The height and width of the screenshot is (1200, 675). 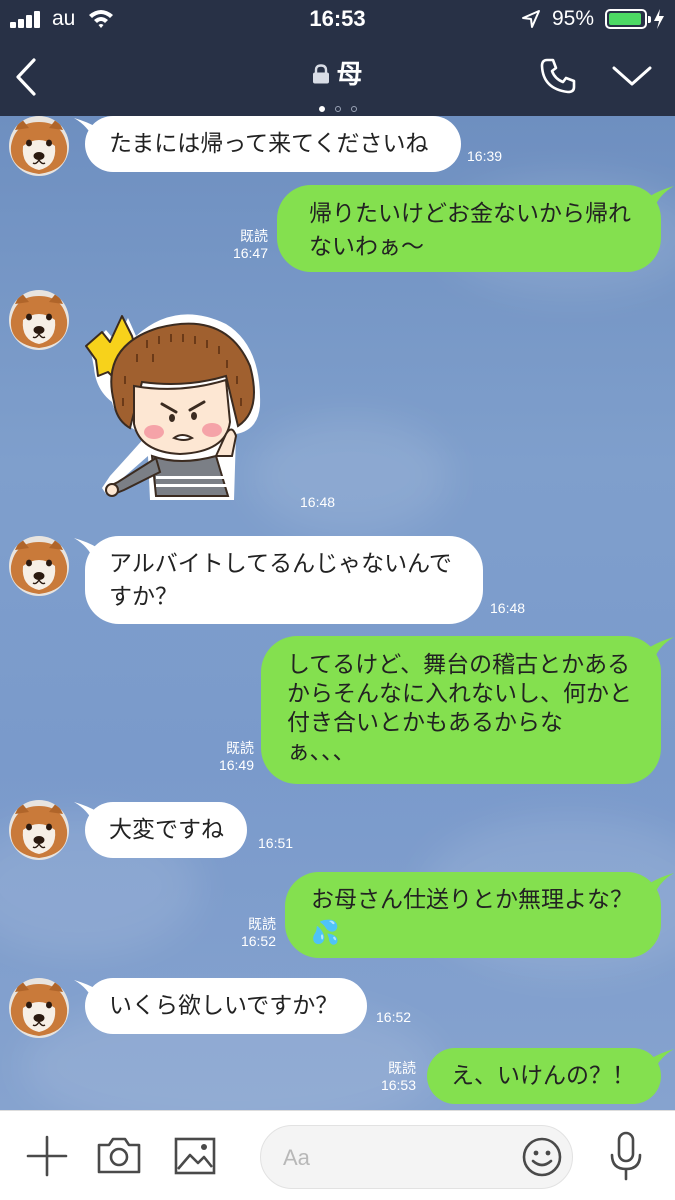 What do you see at coordinates (632, 76) in the screenshot?
I see `chevron-down-icon` at bounding box center [632, 76].